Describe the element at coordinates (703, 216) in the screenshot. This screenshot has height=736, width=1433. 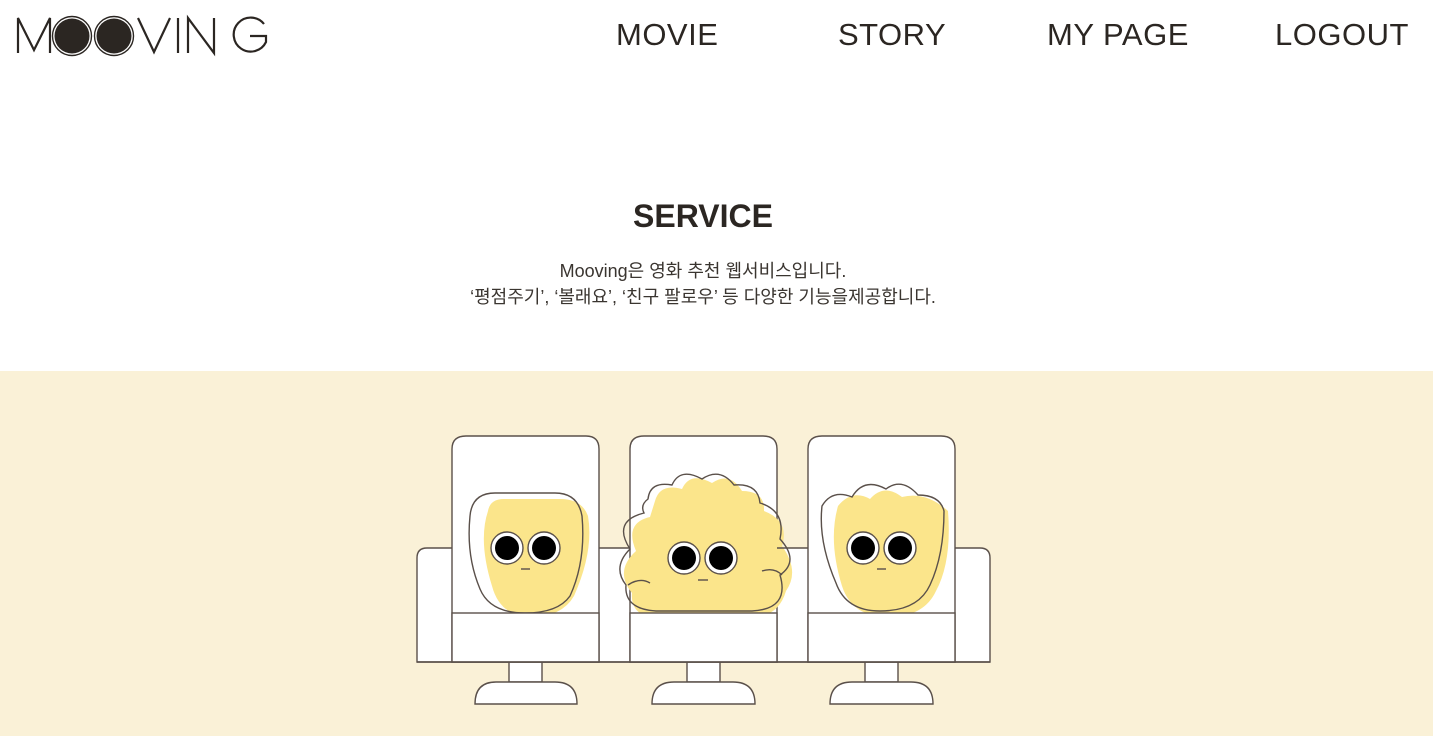
I see `service-title: SERVICE` at that location.